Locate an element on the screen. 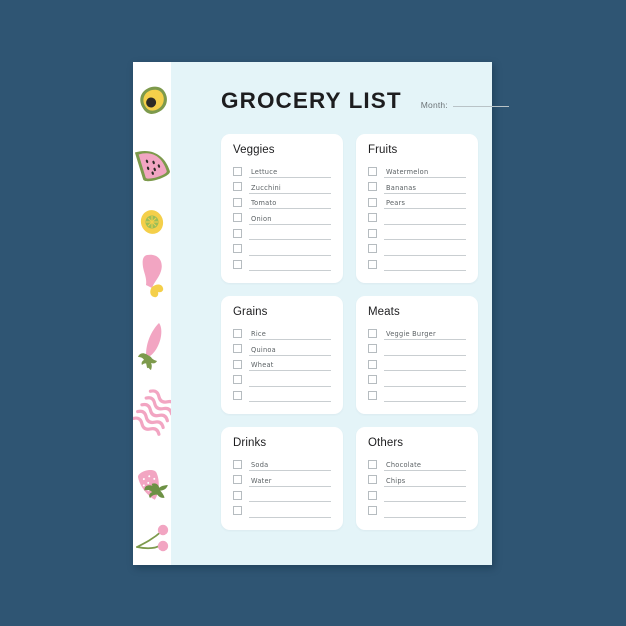 The height and width of the screenshot is (626, 626). grocery-item-row: Bananas is located at coordinates (417, 186).